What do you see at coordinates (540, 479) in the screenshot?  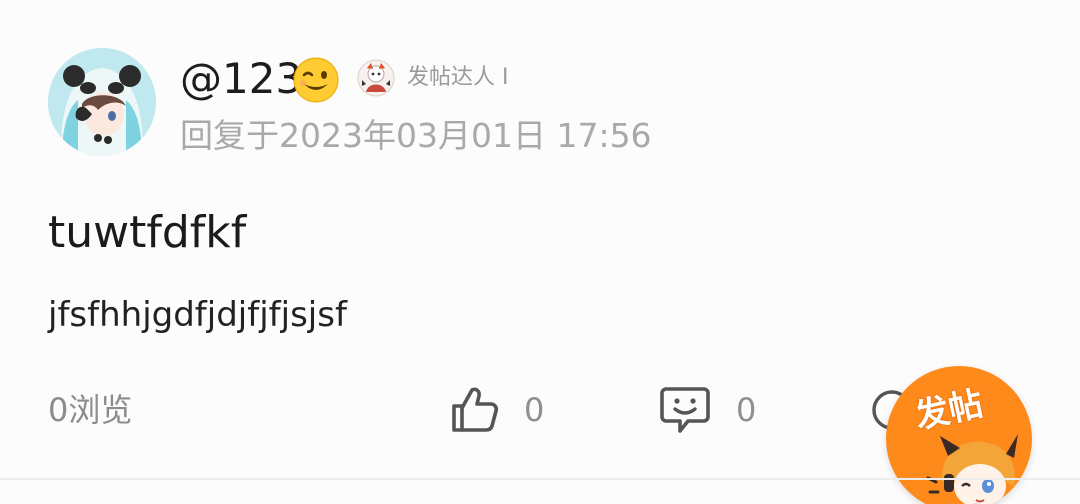 I see `bottom-divider` at bounding box center [540, 479].